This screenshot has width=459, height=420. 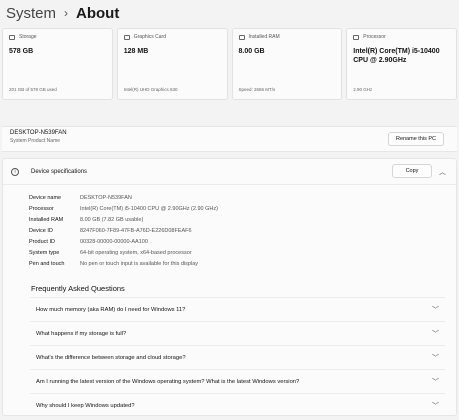 What do you see at coordinates (57, 37) in the screenshot?
I see `card-header: Storage` at bounding box center [57, 37].